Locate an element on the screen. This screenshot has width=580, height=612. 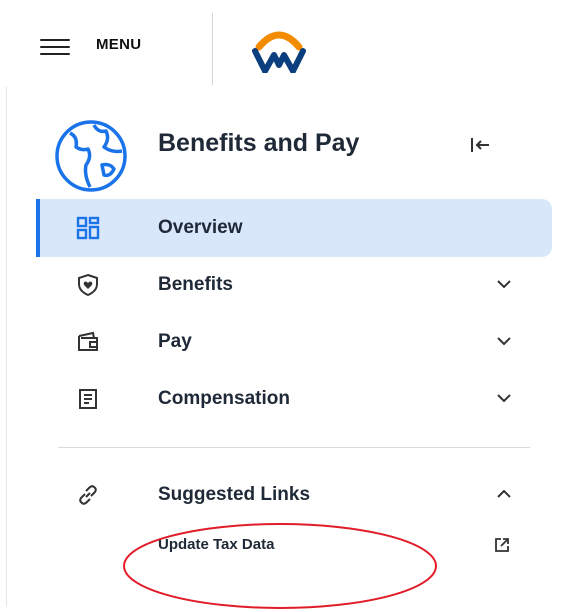
suggested-links-header: Suggested Links is located at coordinates (294, 495).